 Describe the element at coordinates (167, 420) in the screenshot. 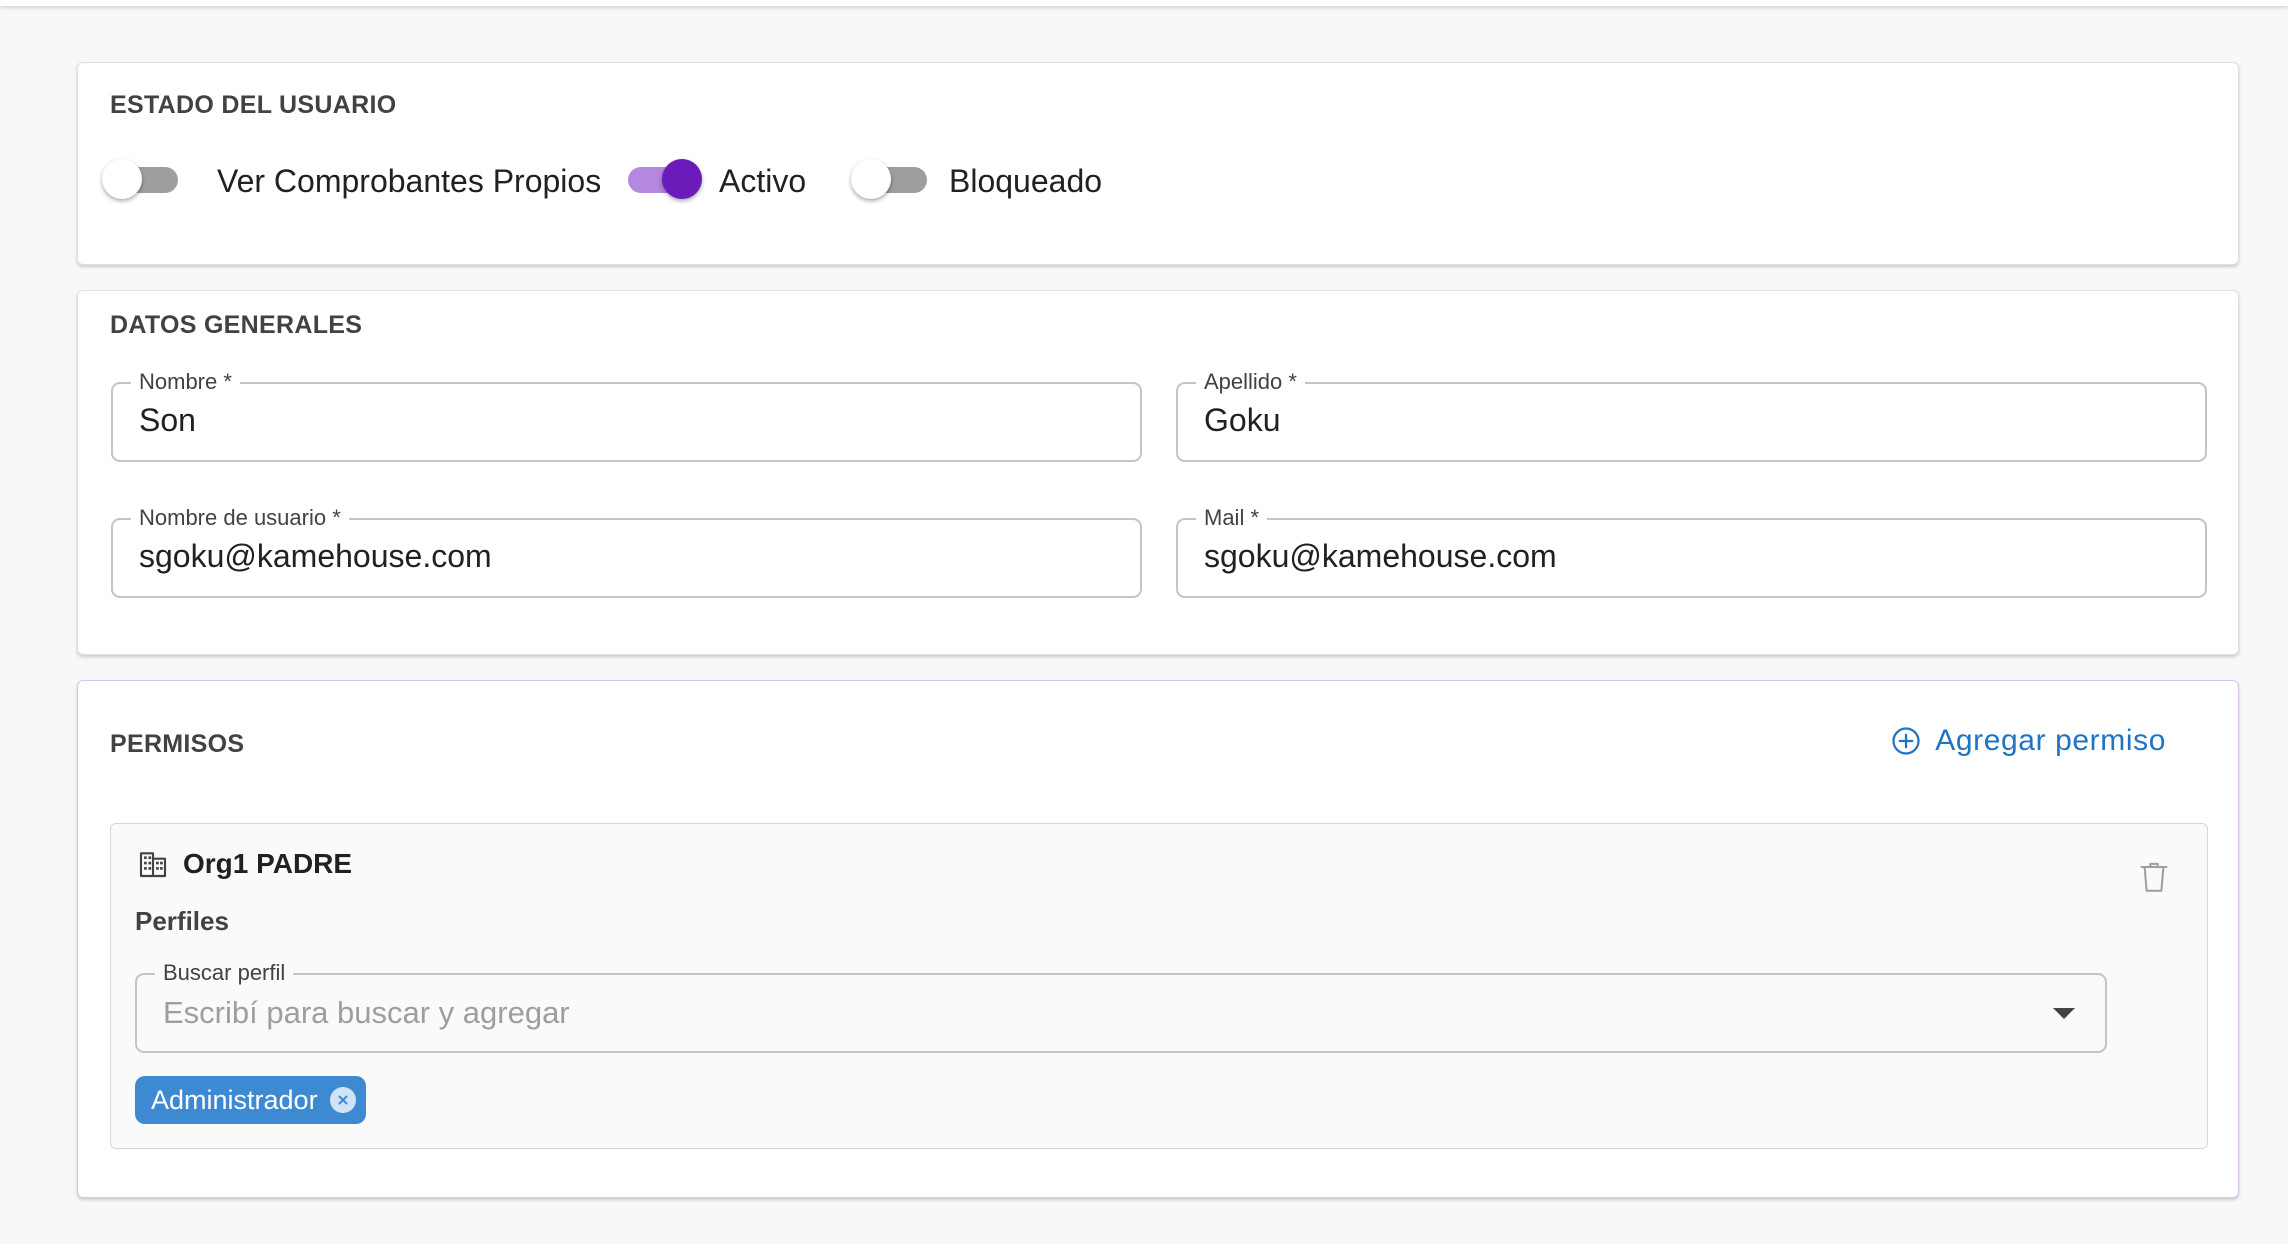

I see `nombre-value: Son` at that location.